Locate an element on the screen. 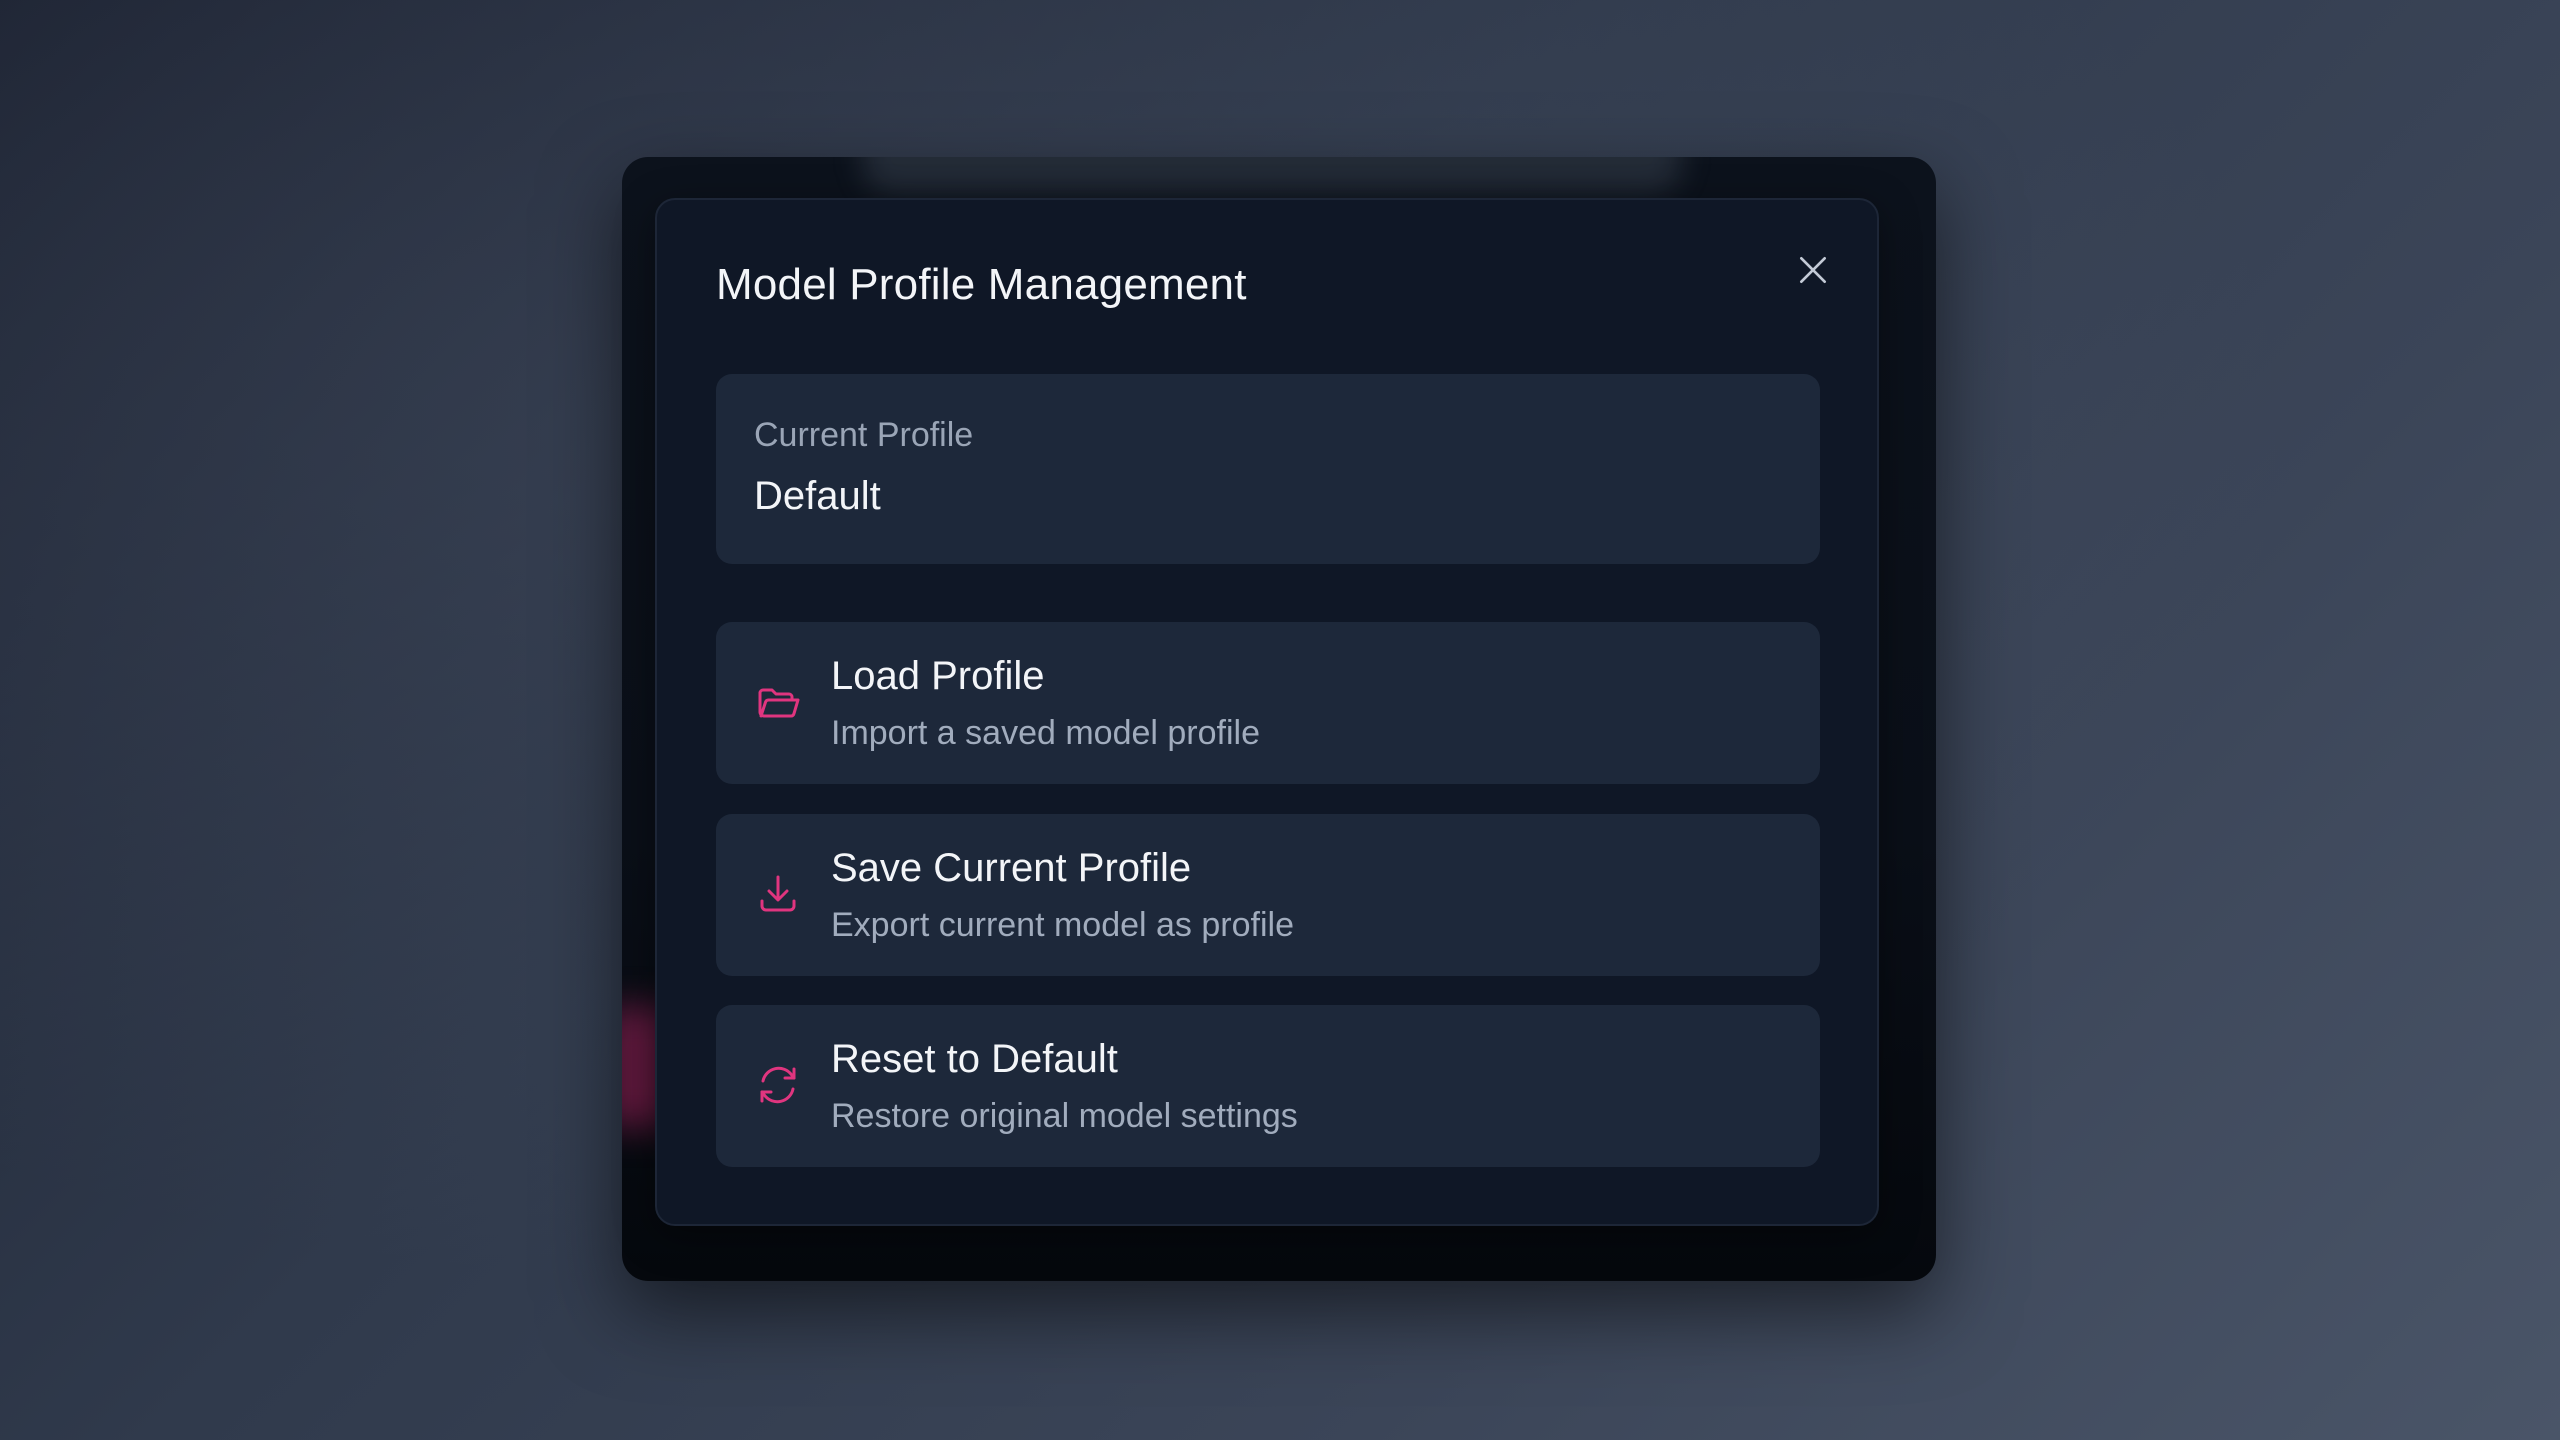 This screenshot has width=2560, height=1440. folder-open-icon is located at coordinates (778, 702).